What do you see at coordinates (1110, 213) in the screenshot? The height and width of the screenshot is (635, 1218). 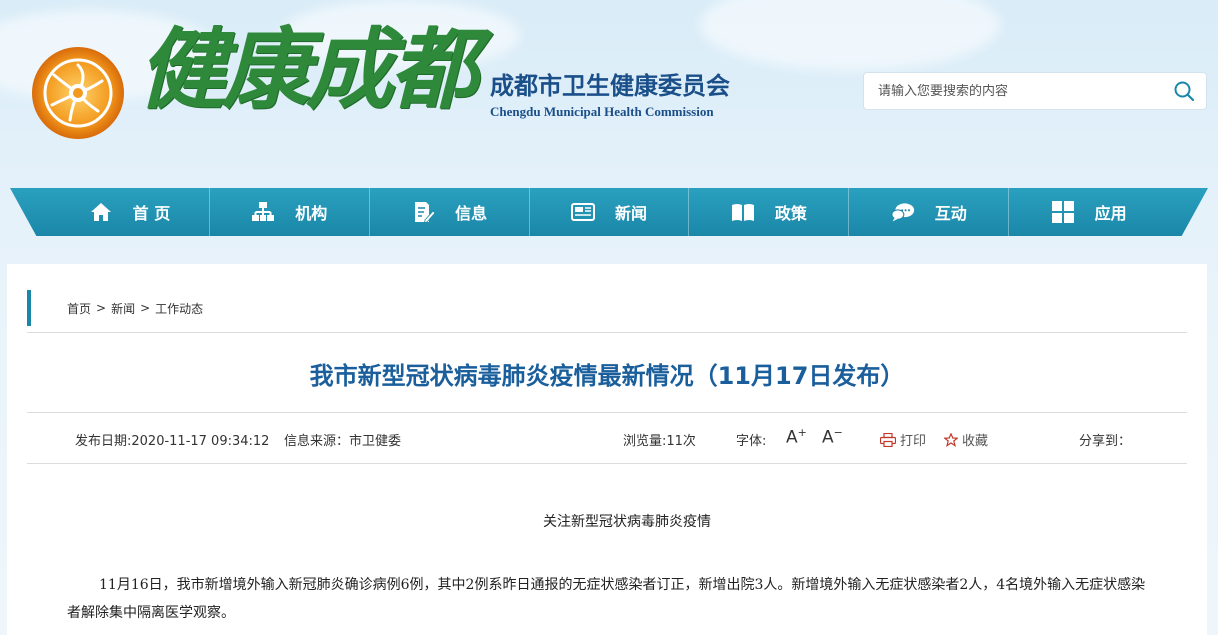 I see `nav-item-label: 应用` at bounding box center [1110, 213].